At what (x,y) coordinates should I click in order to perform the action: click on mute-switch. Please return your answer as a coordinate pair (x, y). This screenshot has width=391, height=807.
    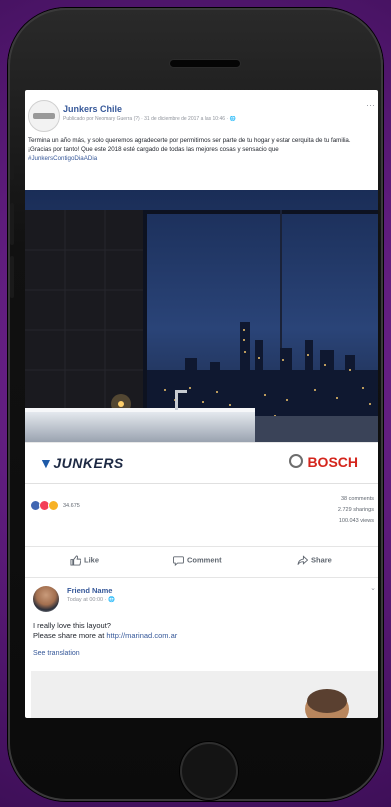
    Looking at the image, I should click on (12, 169).